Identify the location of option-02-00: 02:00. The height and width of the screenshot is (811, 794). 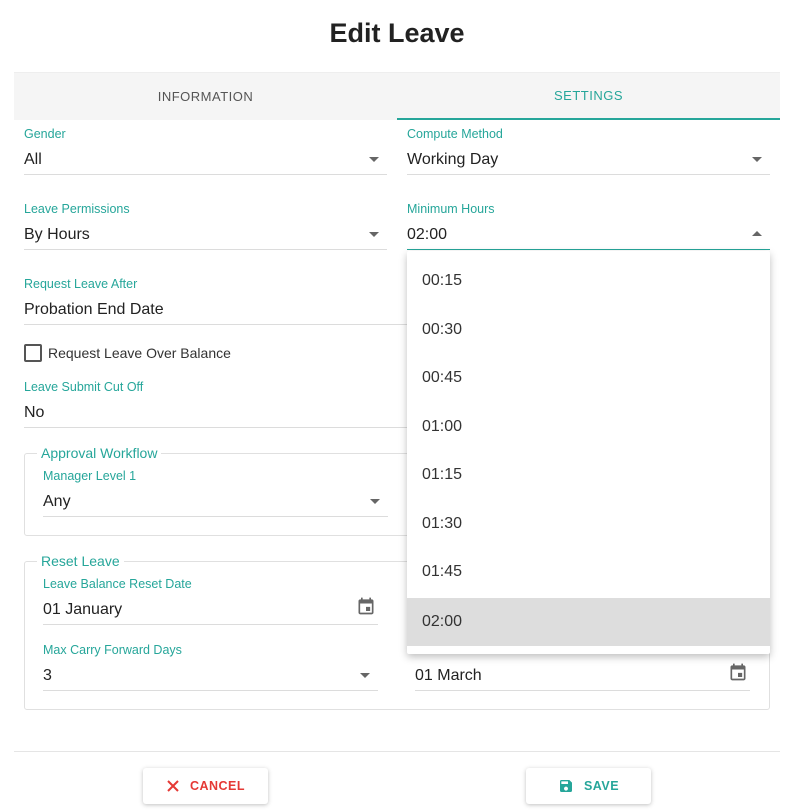
(588, 622).